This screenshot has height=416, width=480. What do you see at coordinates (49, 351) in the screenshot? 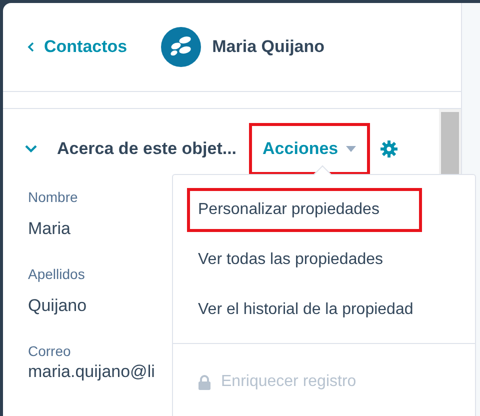
I see `field-label: Correo` at bounding box center [49, 351].